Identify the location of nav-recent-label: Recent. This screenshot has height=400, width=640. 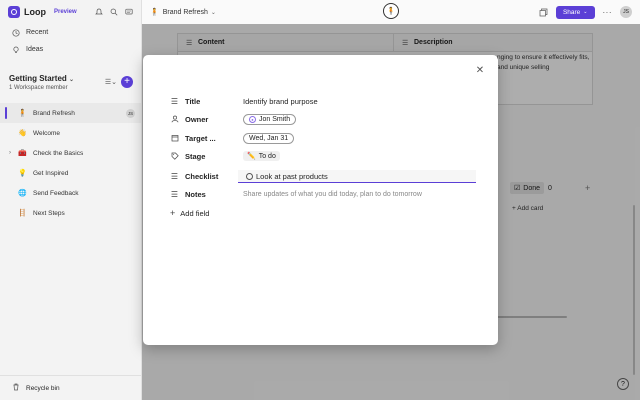
(37, 32).